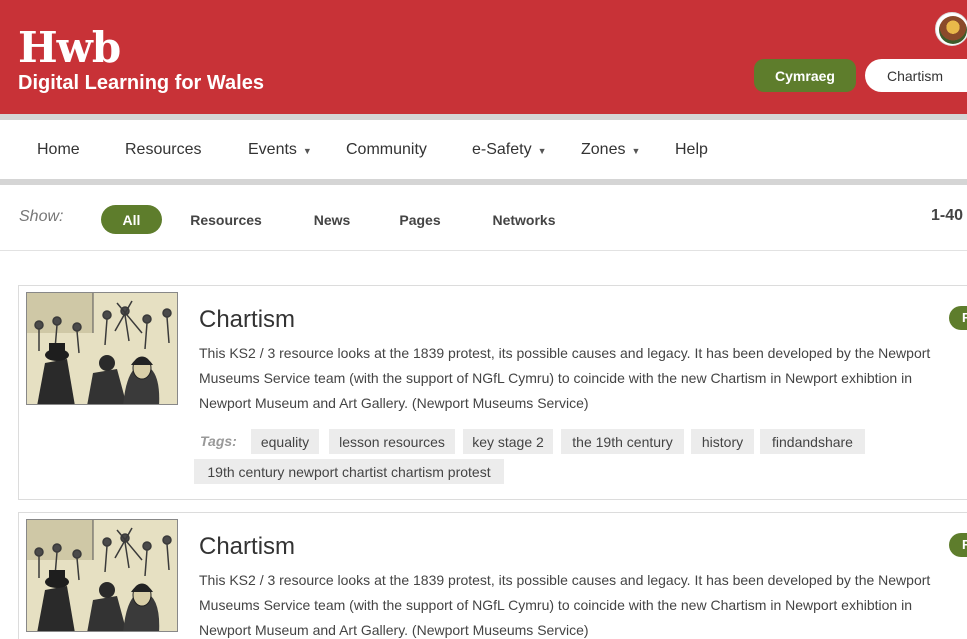 The image size is (967, 639). What do you see at coordinates (502, 149) in the screenshot?
I see `nav-item-label: e-Safety` at bounding box center [502, 149].